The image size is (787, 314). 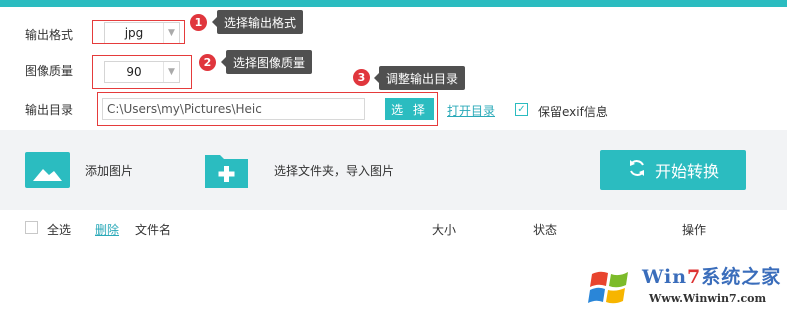 I want to click on watermark-brand-prefix: Win, so click(x=665, y=277).